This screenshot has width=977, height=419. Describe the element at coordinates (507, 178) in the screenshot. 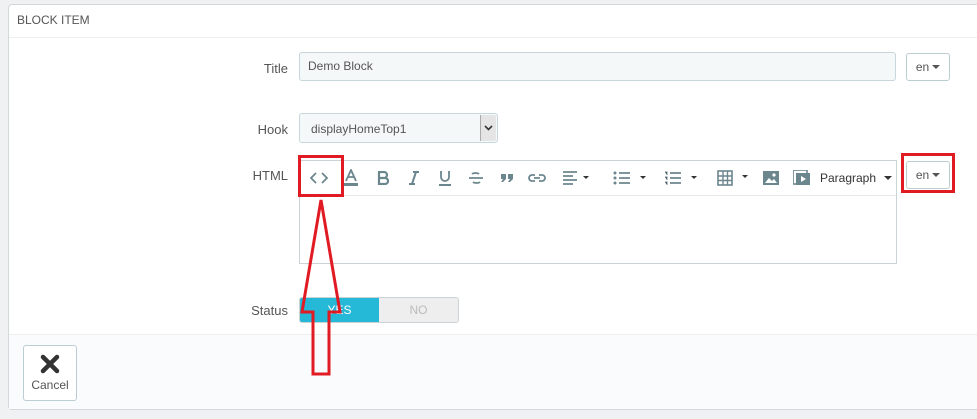

I see `blockquote-icon` at that location.